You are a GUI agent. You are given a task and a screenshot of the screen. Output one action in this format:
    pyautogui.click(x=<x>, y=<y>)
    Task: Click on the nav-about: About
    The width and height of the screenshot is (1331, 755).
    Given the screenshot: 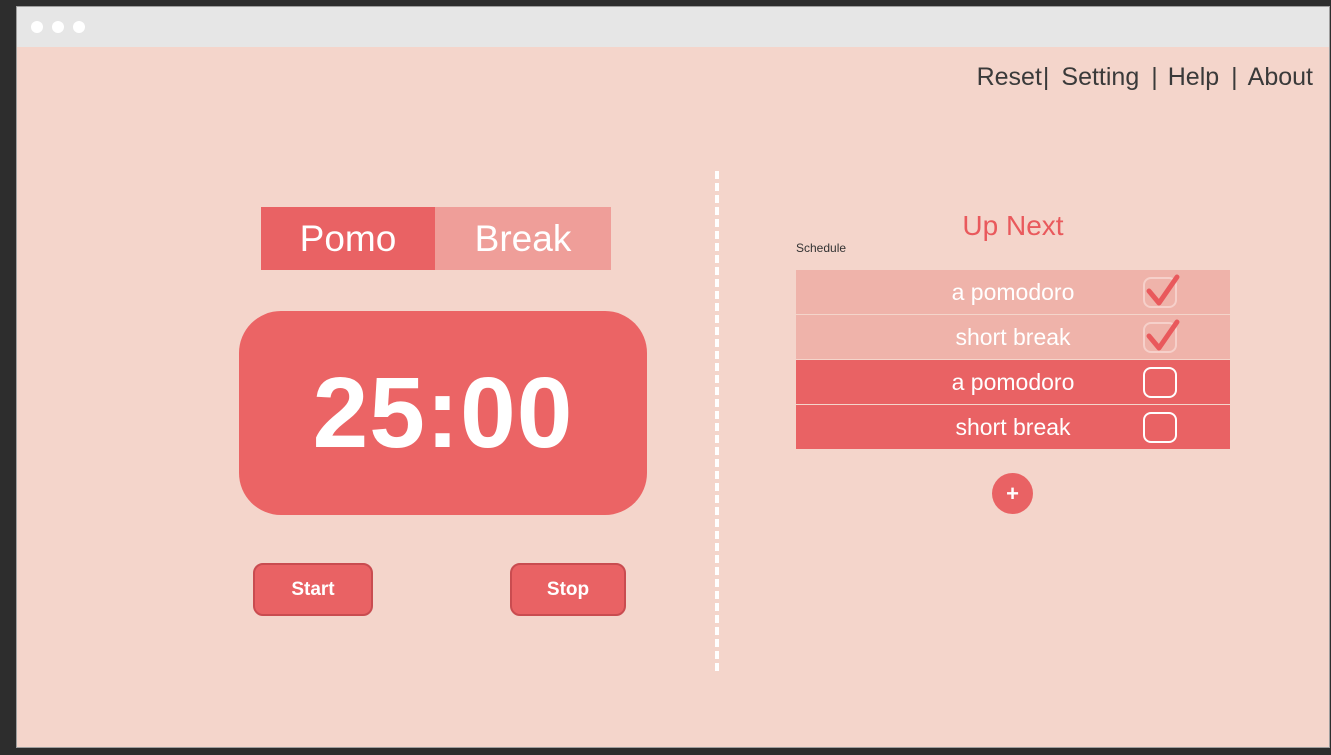 What is the action you would take?
    pyautogui.click(x=1280, y=77)
    